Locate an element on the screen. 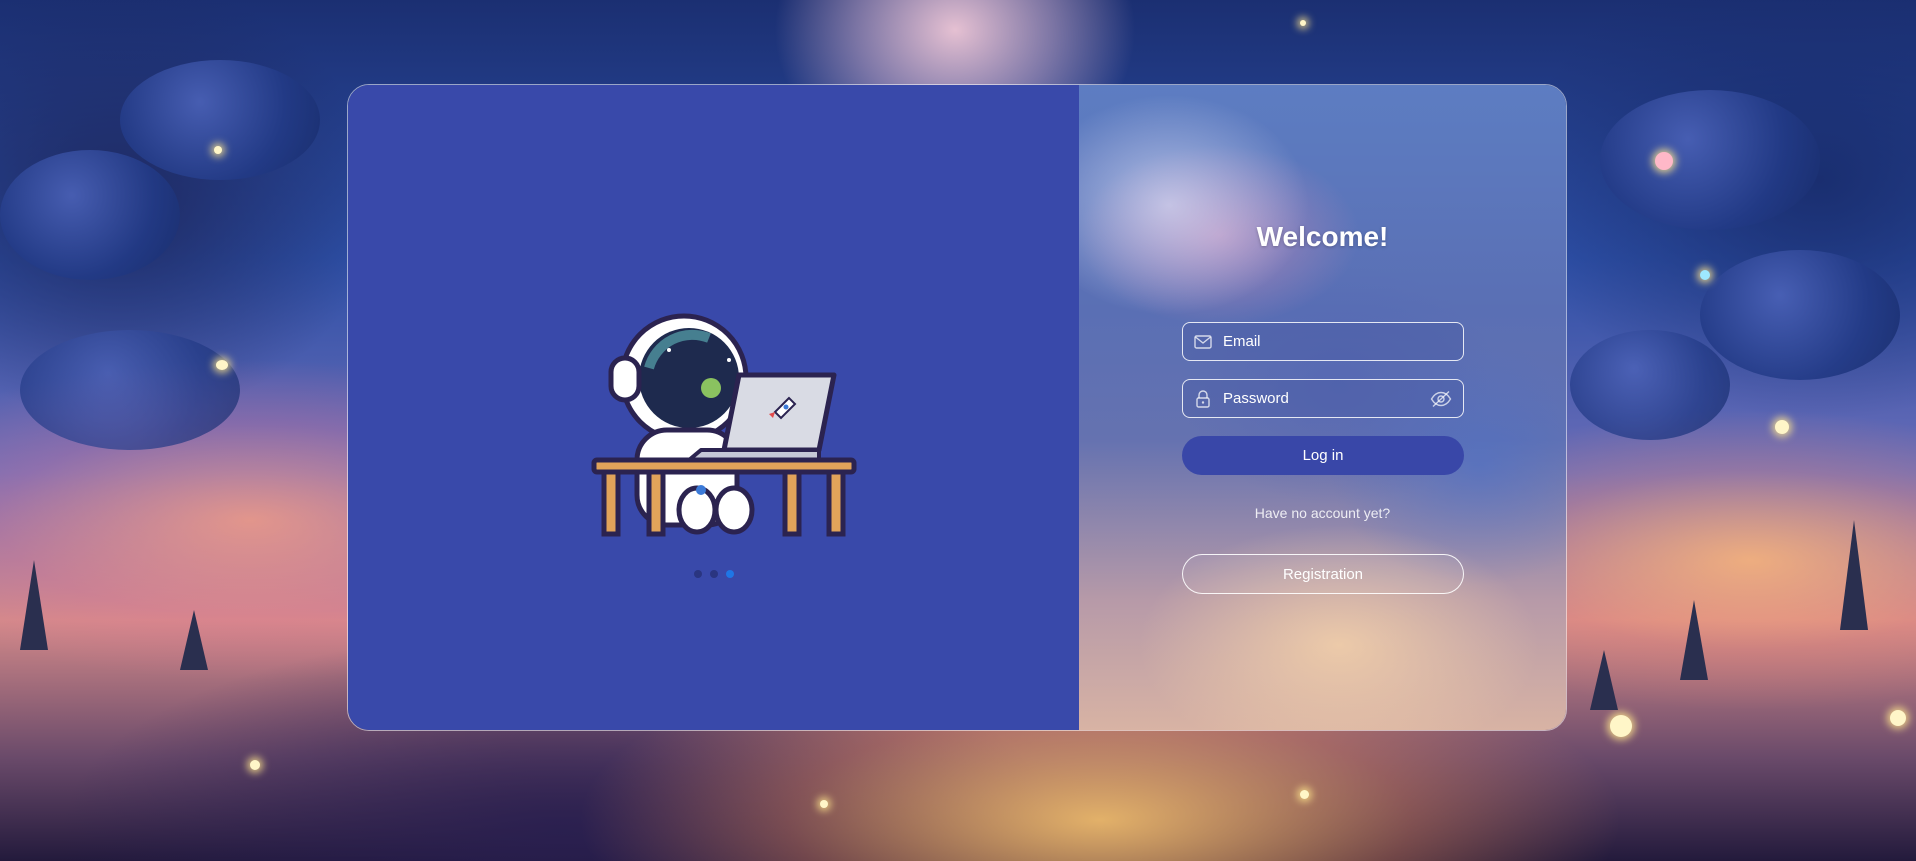 The image size is (1916, 861). password-field is located at coordinates (1323, 398).